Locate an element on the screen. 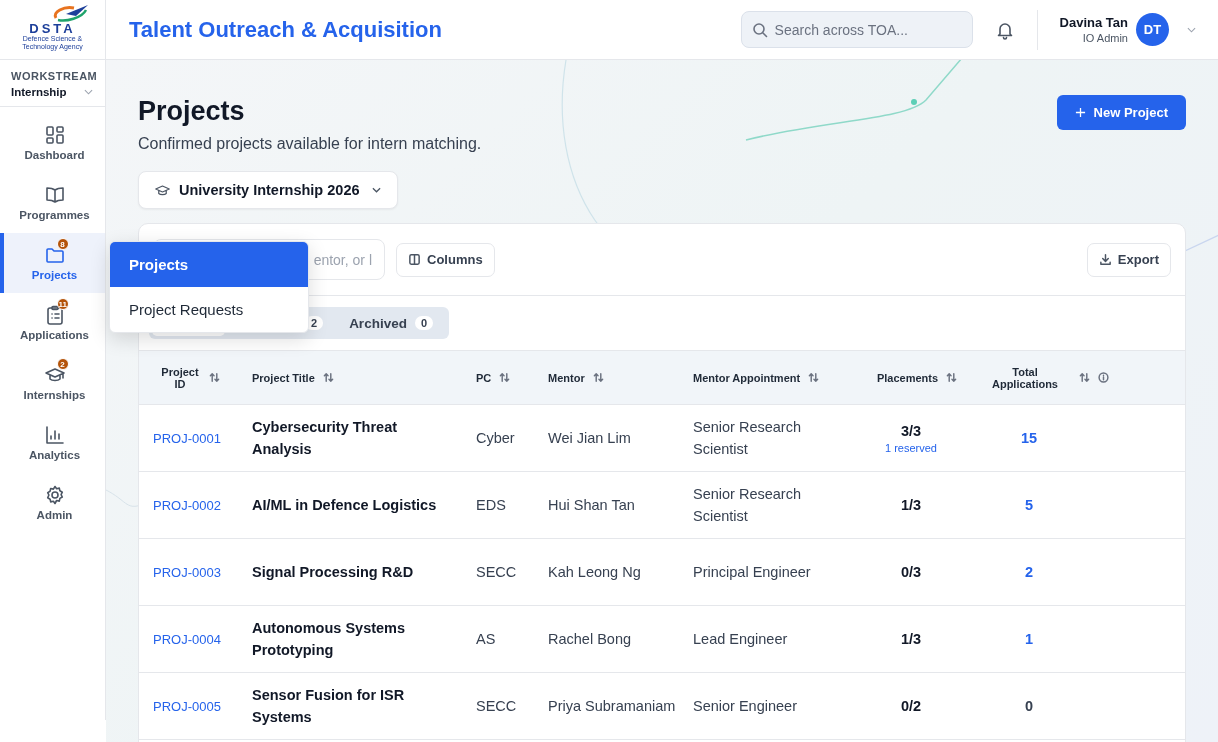 The height and width of the screenshot is (742, 1218). page-subtitle: Confirmed projects available for intern matching. is located at coordinates (310, 144).